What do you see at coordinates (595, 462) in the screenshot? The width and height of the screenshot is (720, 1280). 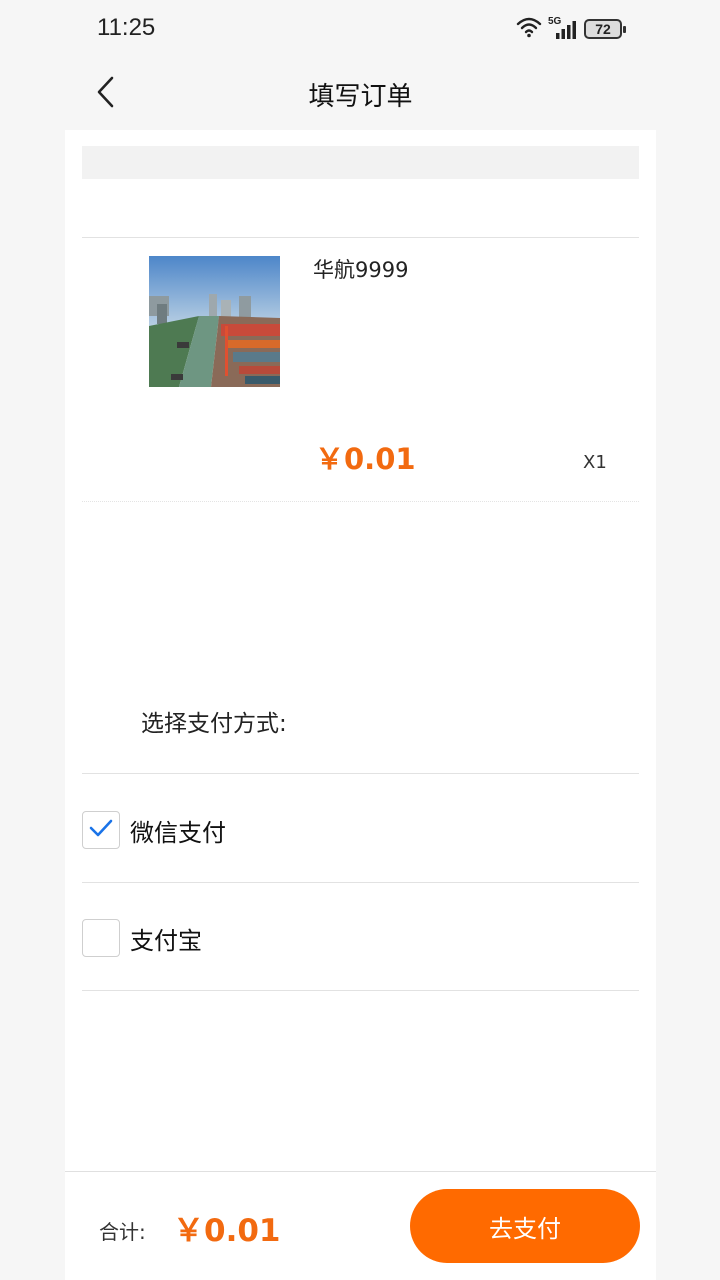 I see `product-quantity: X1` at bounding box center [595, 462].